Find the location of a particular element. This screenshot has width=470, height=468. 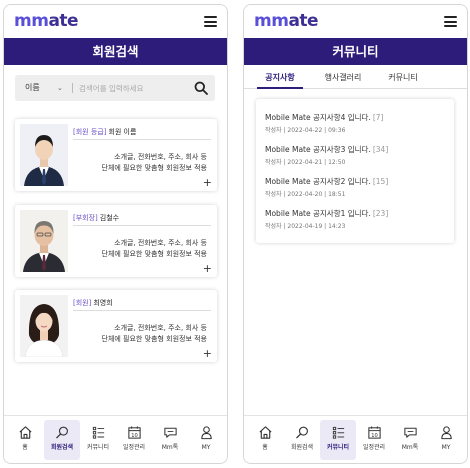

comment-count: [15] is located at coordinates (380, 181).